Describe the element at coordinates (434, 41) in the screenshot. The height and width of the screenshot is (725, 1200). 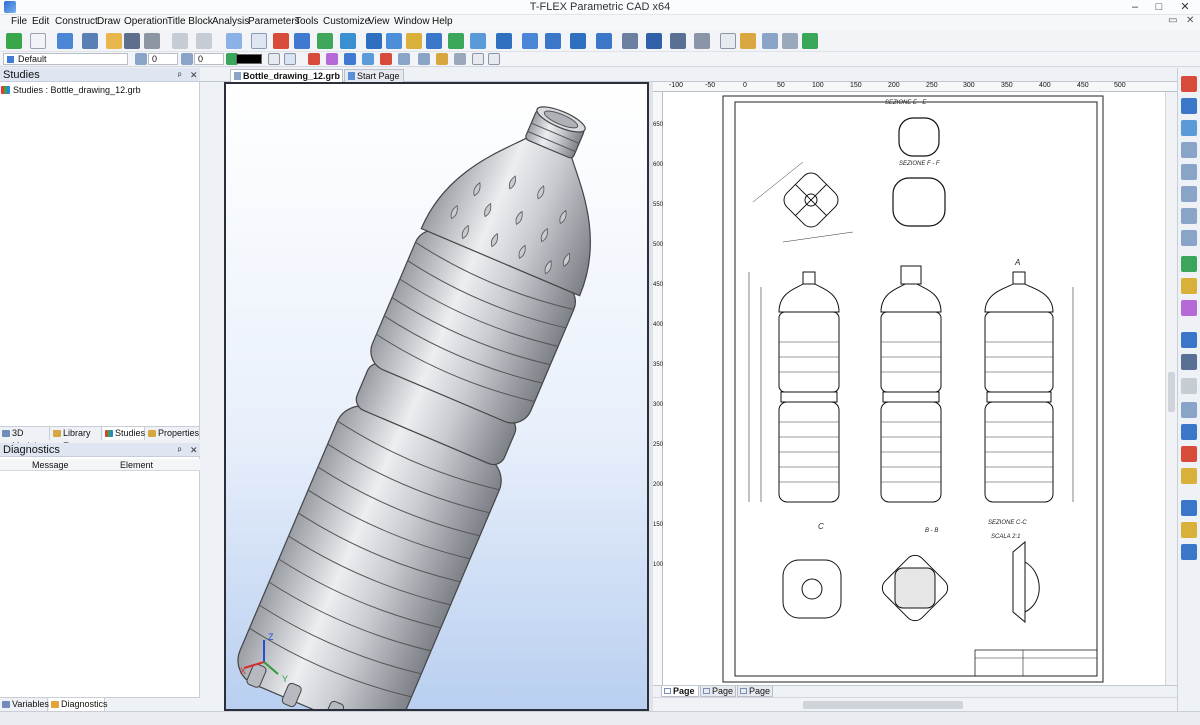
I see `sweep-icon` at that location.